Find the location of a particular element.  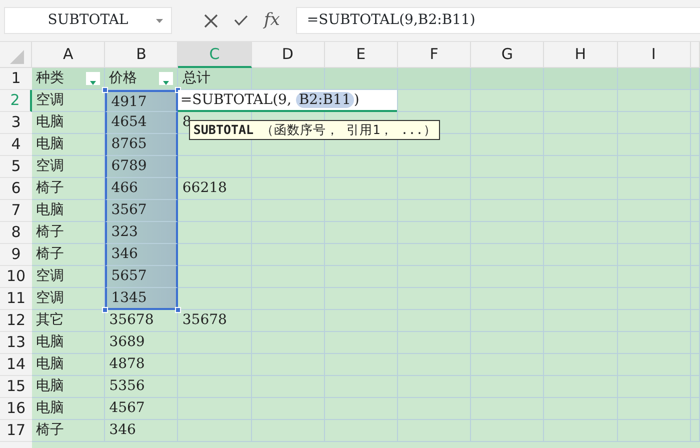

function-tooltip: SUBTOTAL （函数序号， 引用1， ...） is located at coordinates (314, 130).